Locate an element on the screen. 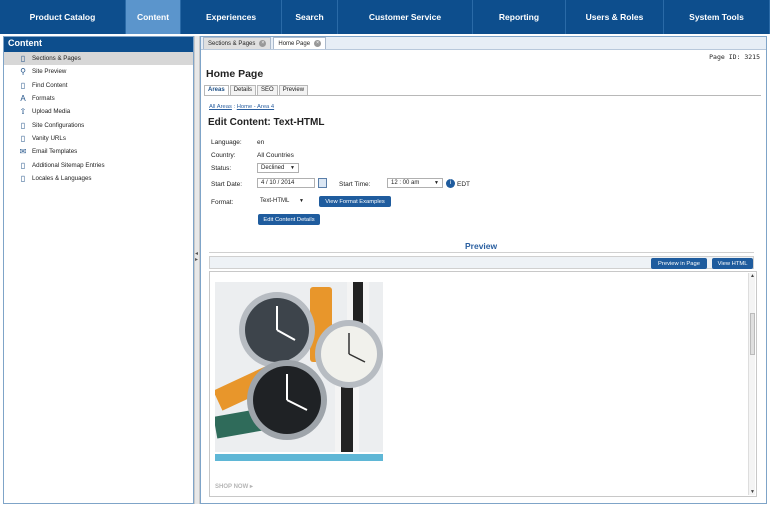 The width and height of the screenshot is (770, 507). subtab-divider is located at coordinates (482, 95).